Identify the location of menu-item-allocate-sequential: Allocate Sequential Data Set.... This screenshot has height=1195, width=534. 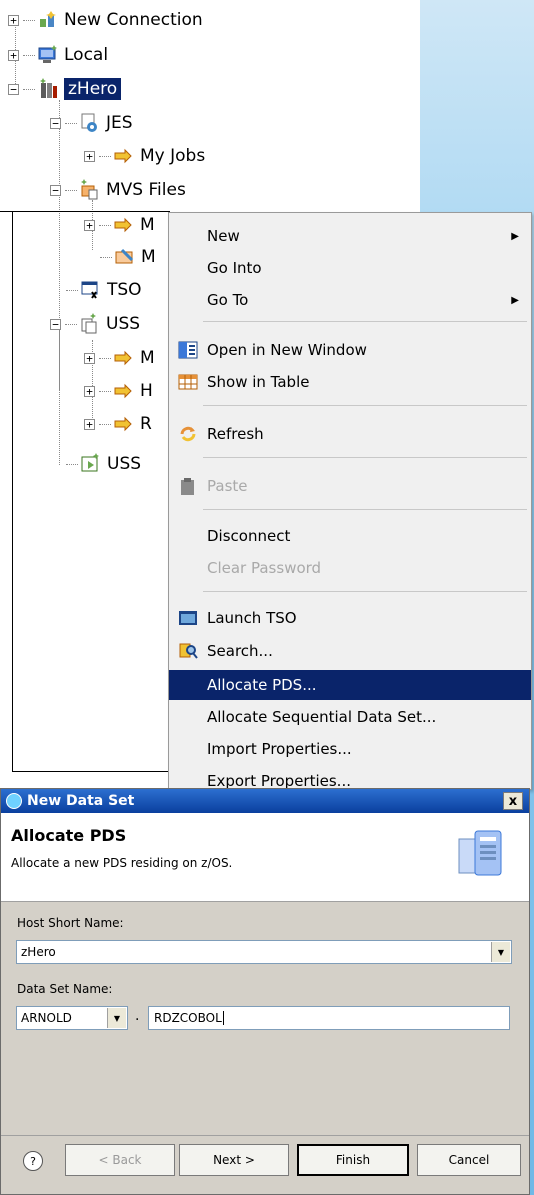
(350, 717).